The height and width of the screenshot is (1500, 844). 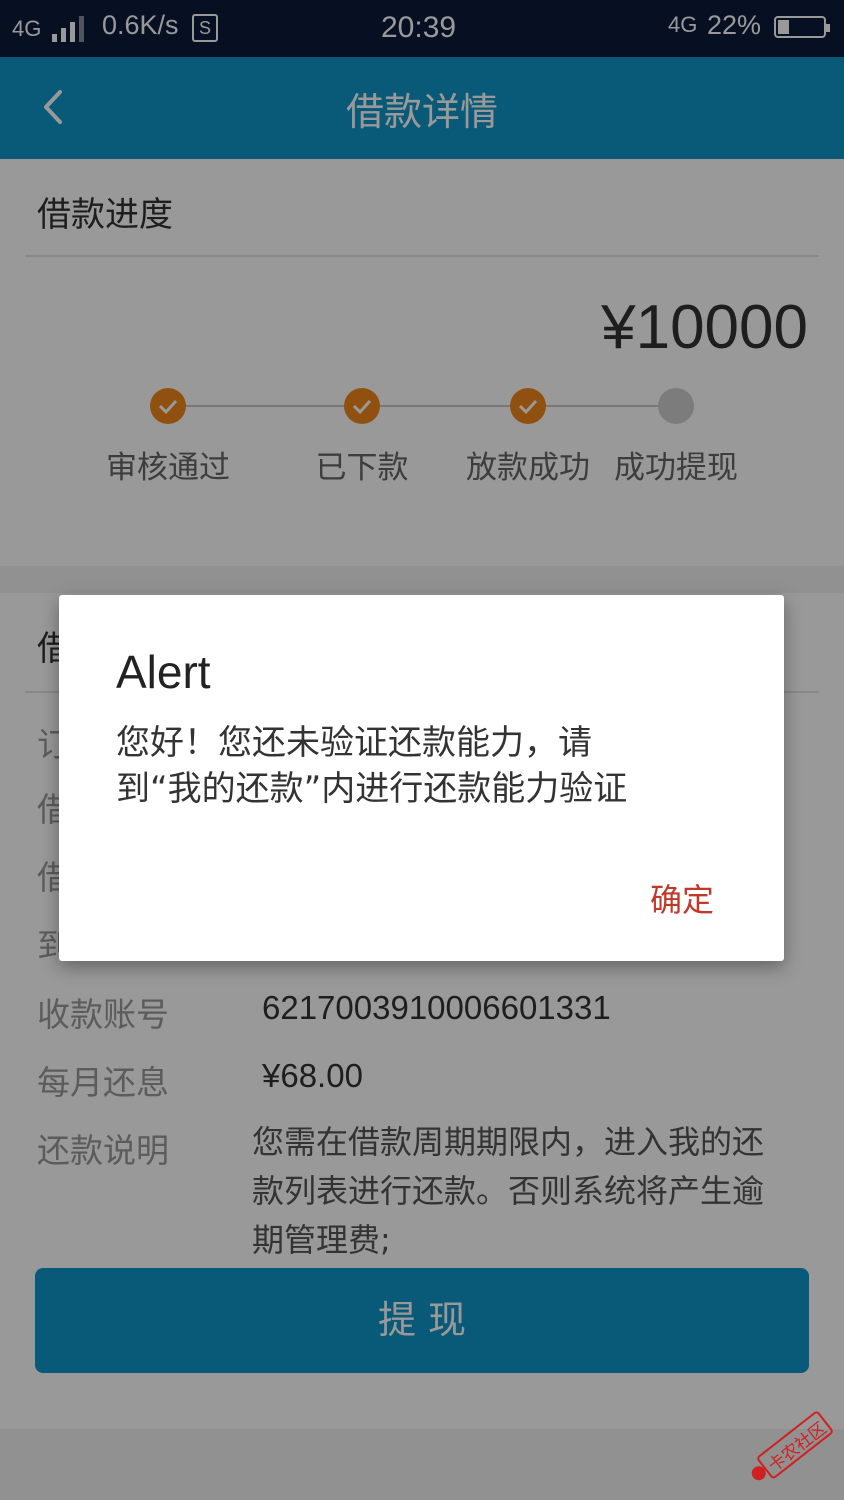 What do you see at coordinates (790, 1445) in the screenshot?
I see `watermark-logo: 卡农社区` at bounding box center [790, 1445].